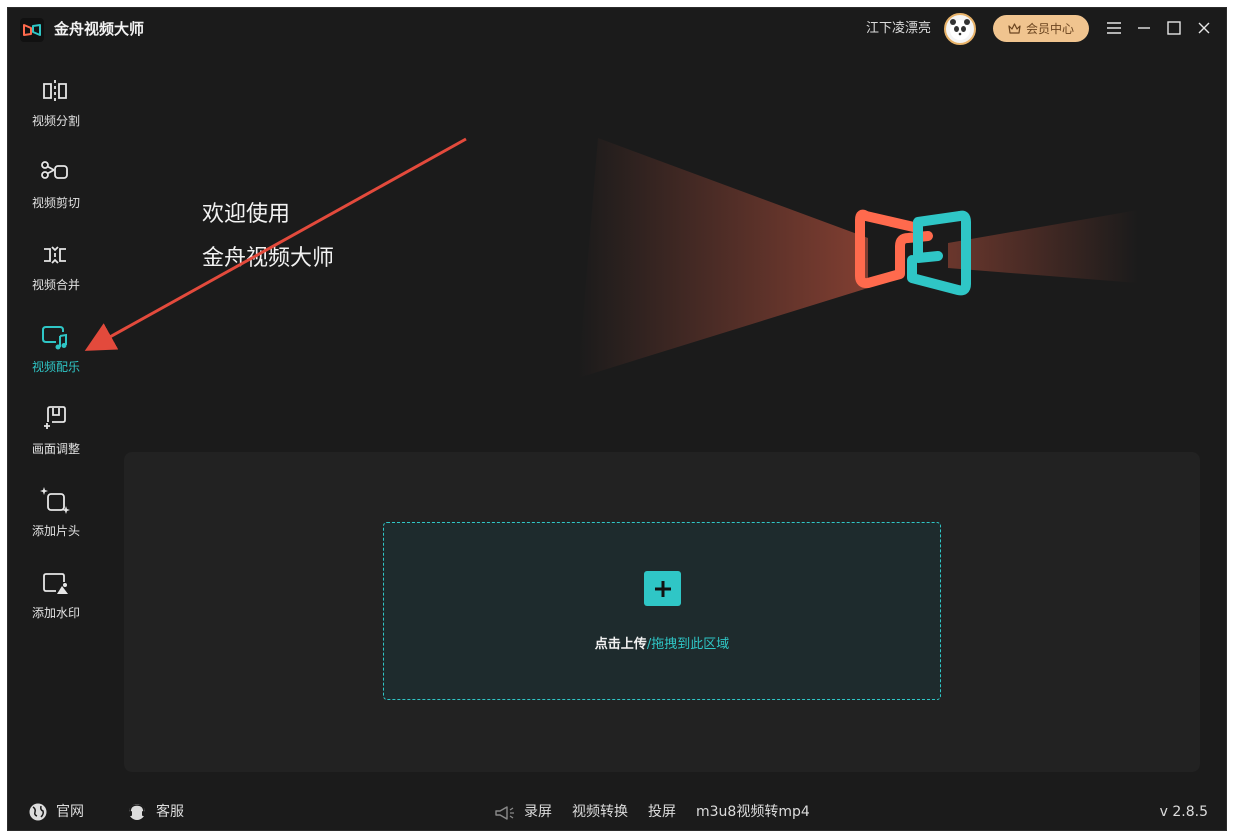 This screenshot has height=838, width=1234. I want to click on image-watermark-icon, so click(55, 583).